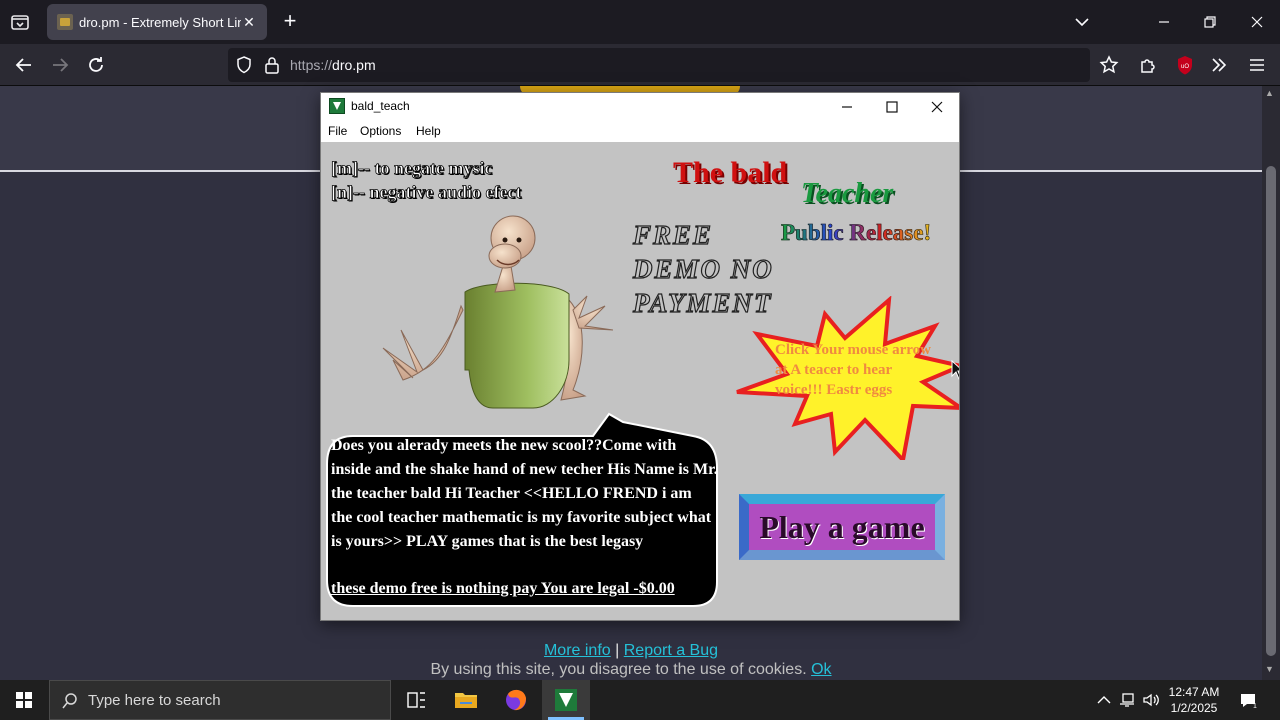  I want to click on site-favicon-icon, so click(65, 22).